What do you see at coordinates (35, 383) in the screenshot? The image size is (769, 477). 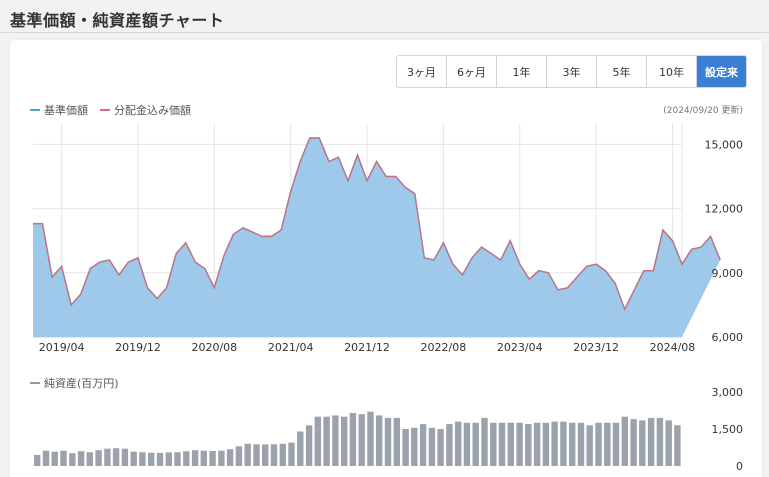 I see `legend-swatch-assets` at bounding box center [35, 383].